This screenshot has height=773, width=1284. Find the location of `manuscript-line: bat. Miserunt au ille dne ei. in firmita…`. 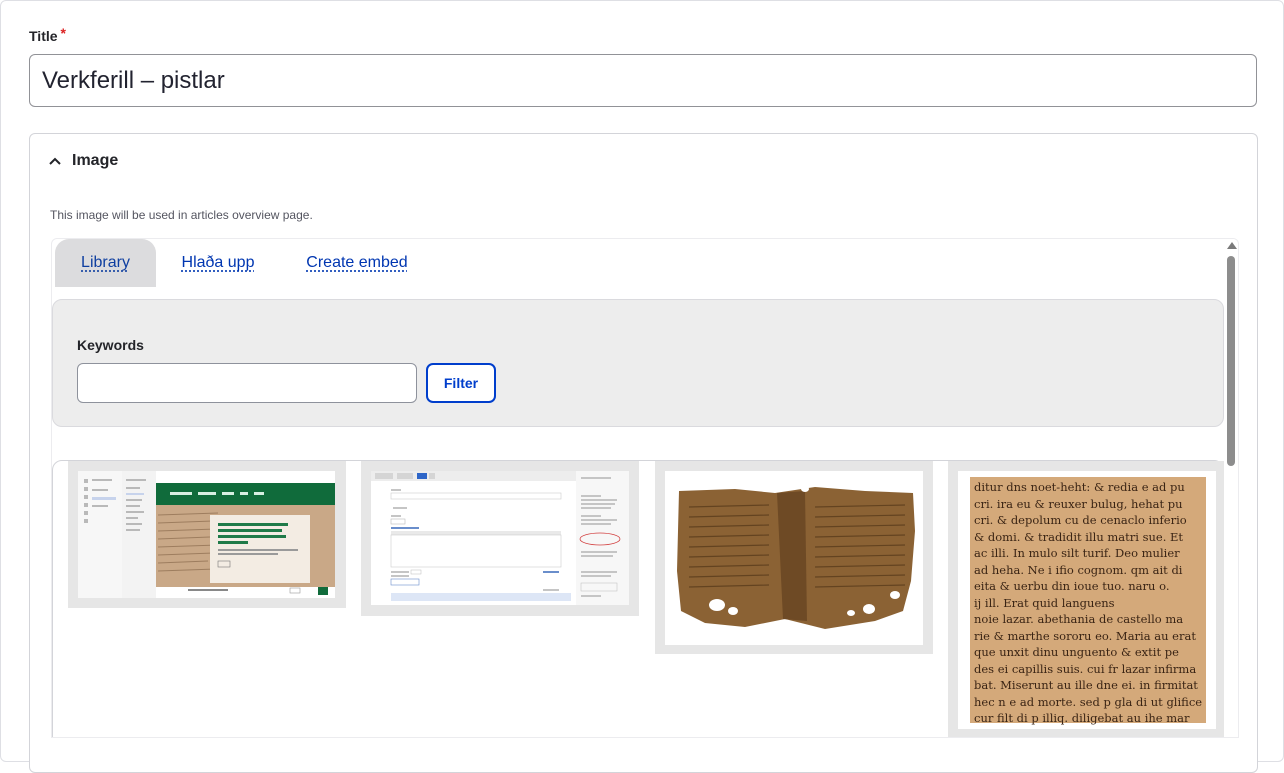

manuscript-line: bat. Miserunt au ille dne ei. in firmita… is located at coordinates (1086, 685).